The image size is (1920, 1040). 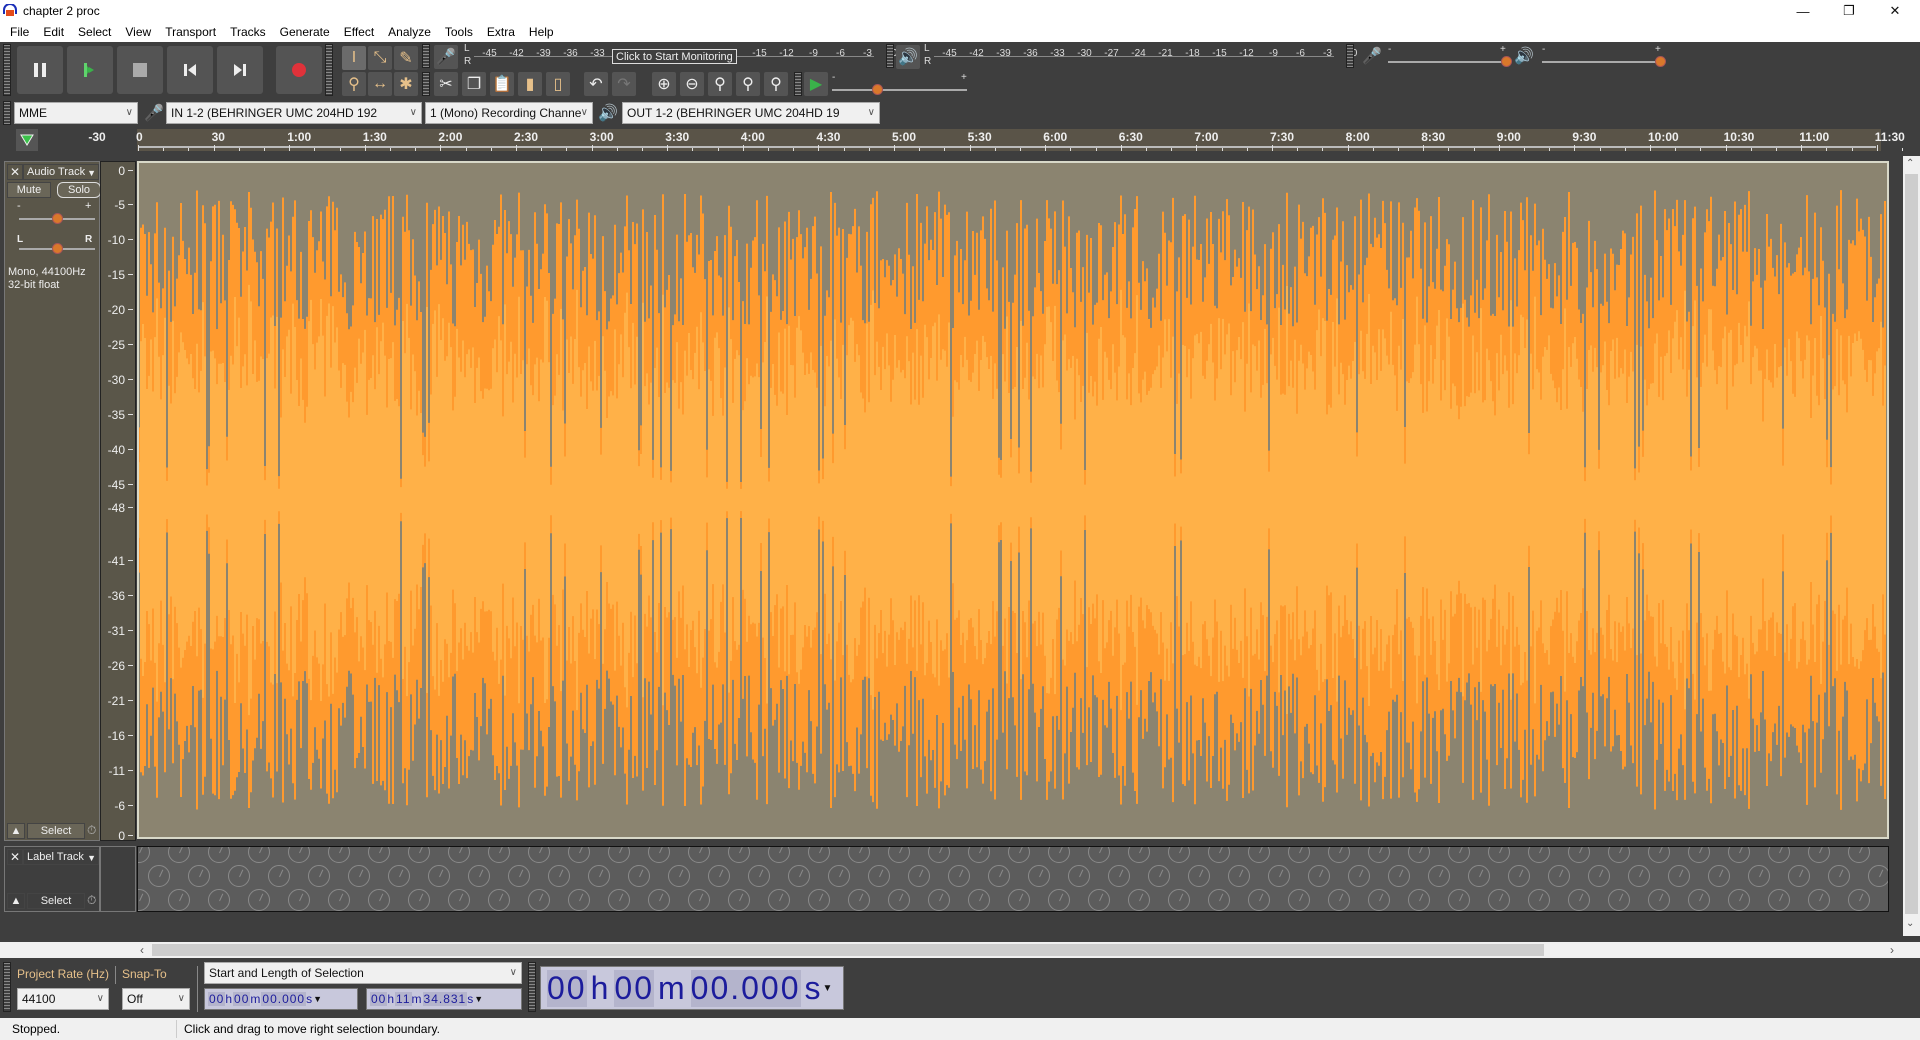 What do you see at coordinates (558, 84) in the screenshot?
I see `silence-audio-button: ▯` at bounding box center [558, 84].